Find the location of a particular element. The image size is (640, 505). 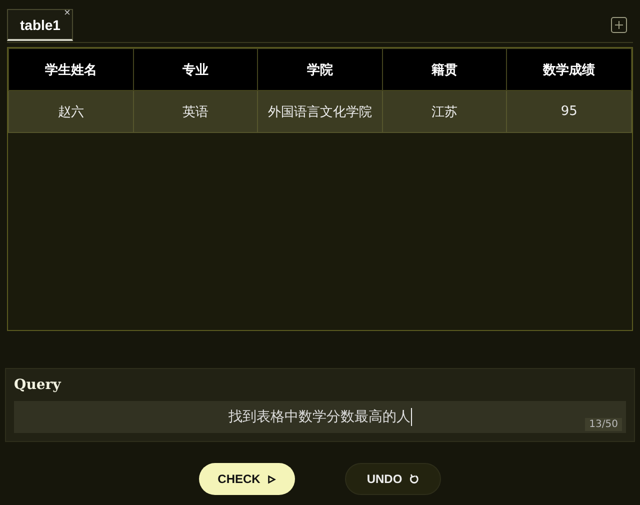

table-cell: 江苏 is located at coordinates (444, 111).